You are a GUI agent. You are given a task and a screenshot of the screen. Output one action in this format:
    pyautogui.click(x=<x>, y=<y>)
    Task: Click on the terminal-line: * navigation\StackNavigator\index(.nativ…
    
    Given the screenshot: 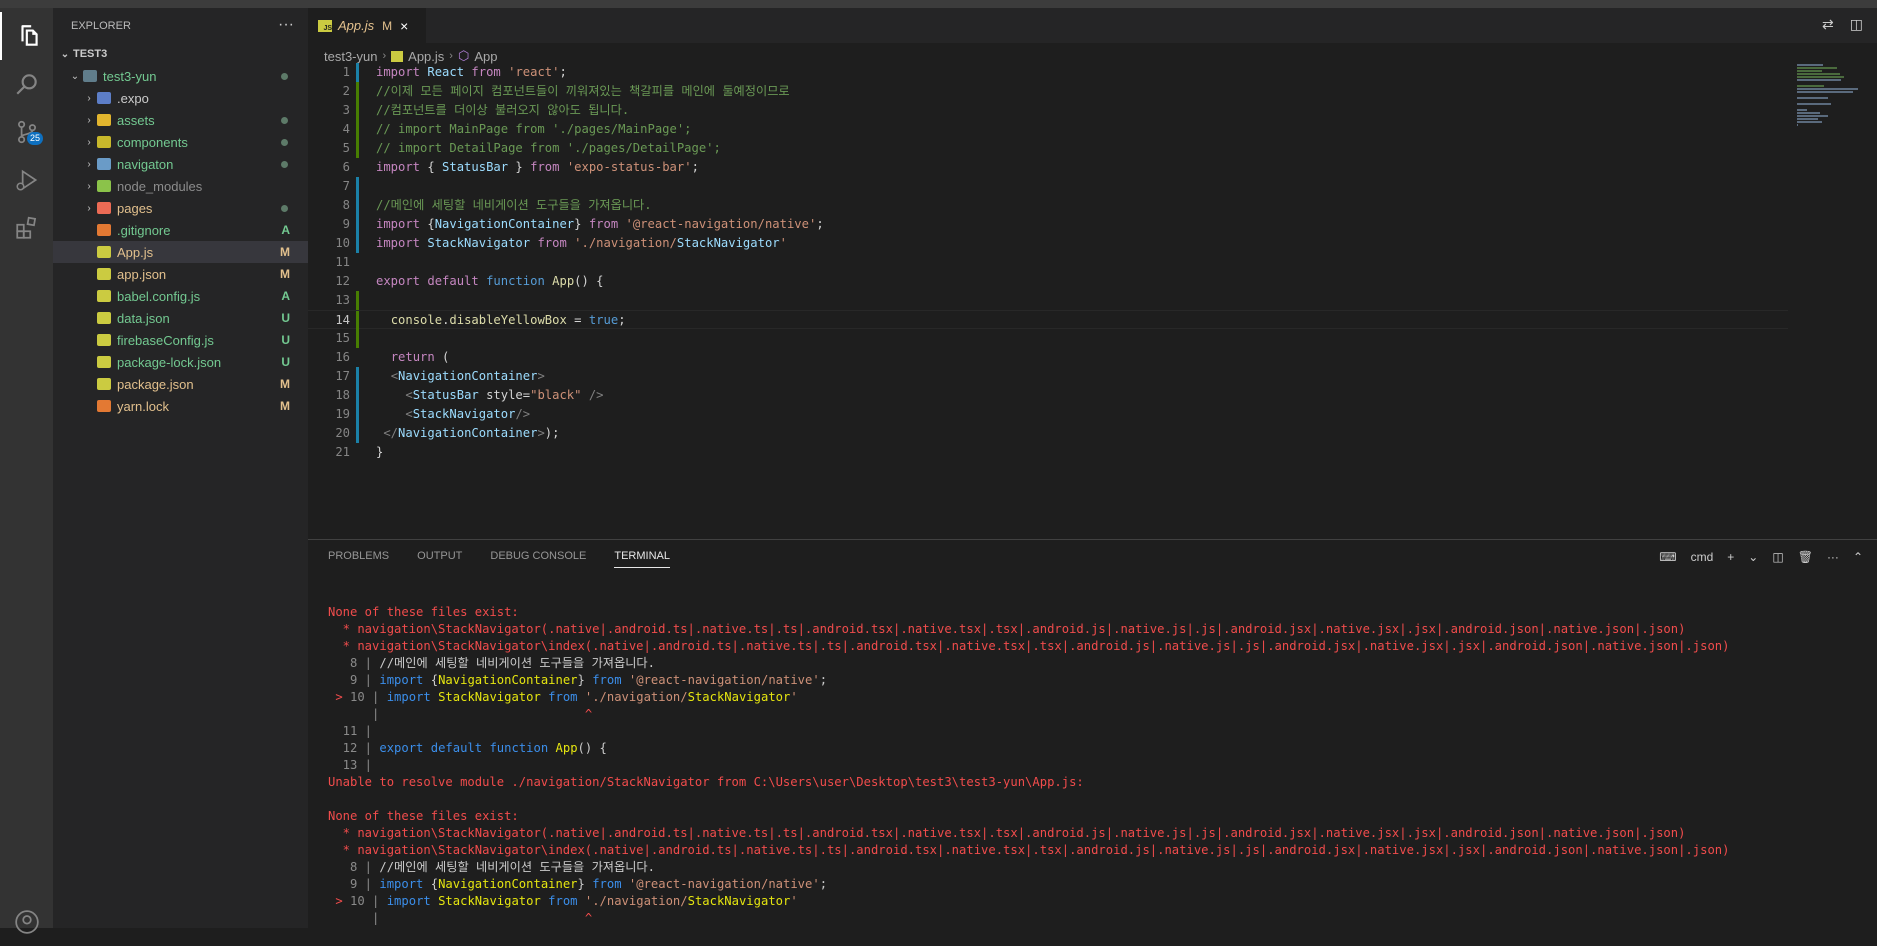 What is the action you would take?
    pyautogui.click(x=1029, y=646)
    